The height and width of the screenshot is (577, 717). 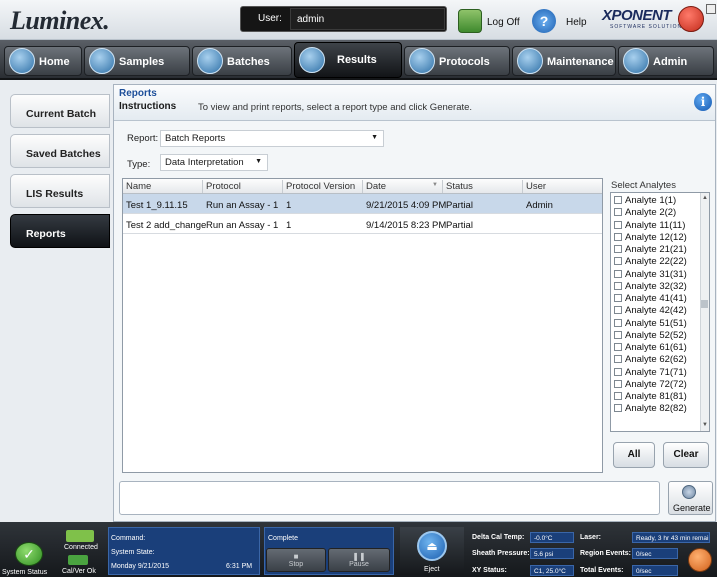 What do you see at coordinates (79, 571) in the screenshot?
I see `calver-label: Cal/Ver Ok` at bounding box center [79, 571].